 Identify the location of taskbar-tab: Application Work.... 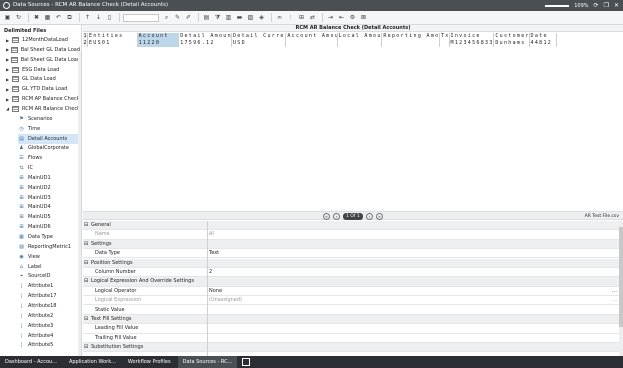
(92, 362).